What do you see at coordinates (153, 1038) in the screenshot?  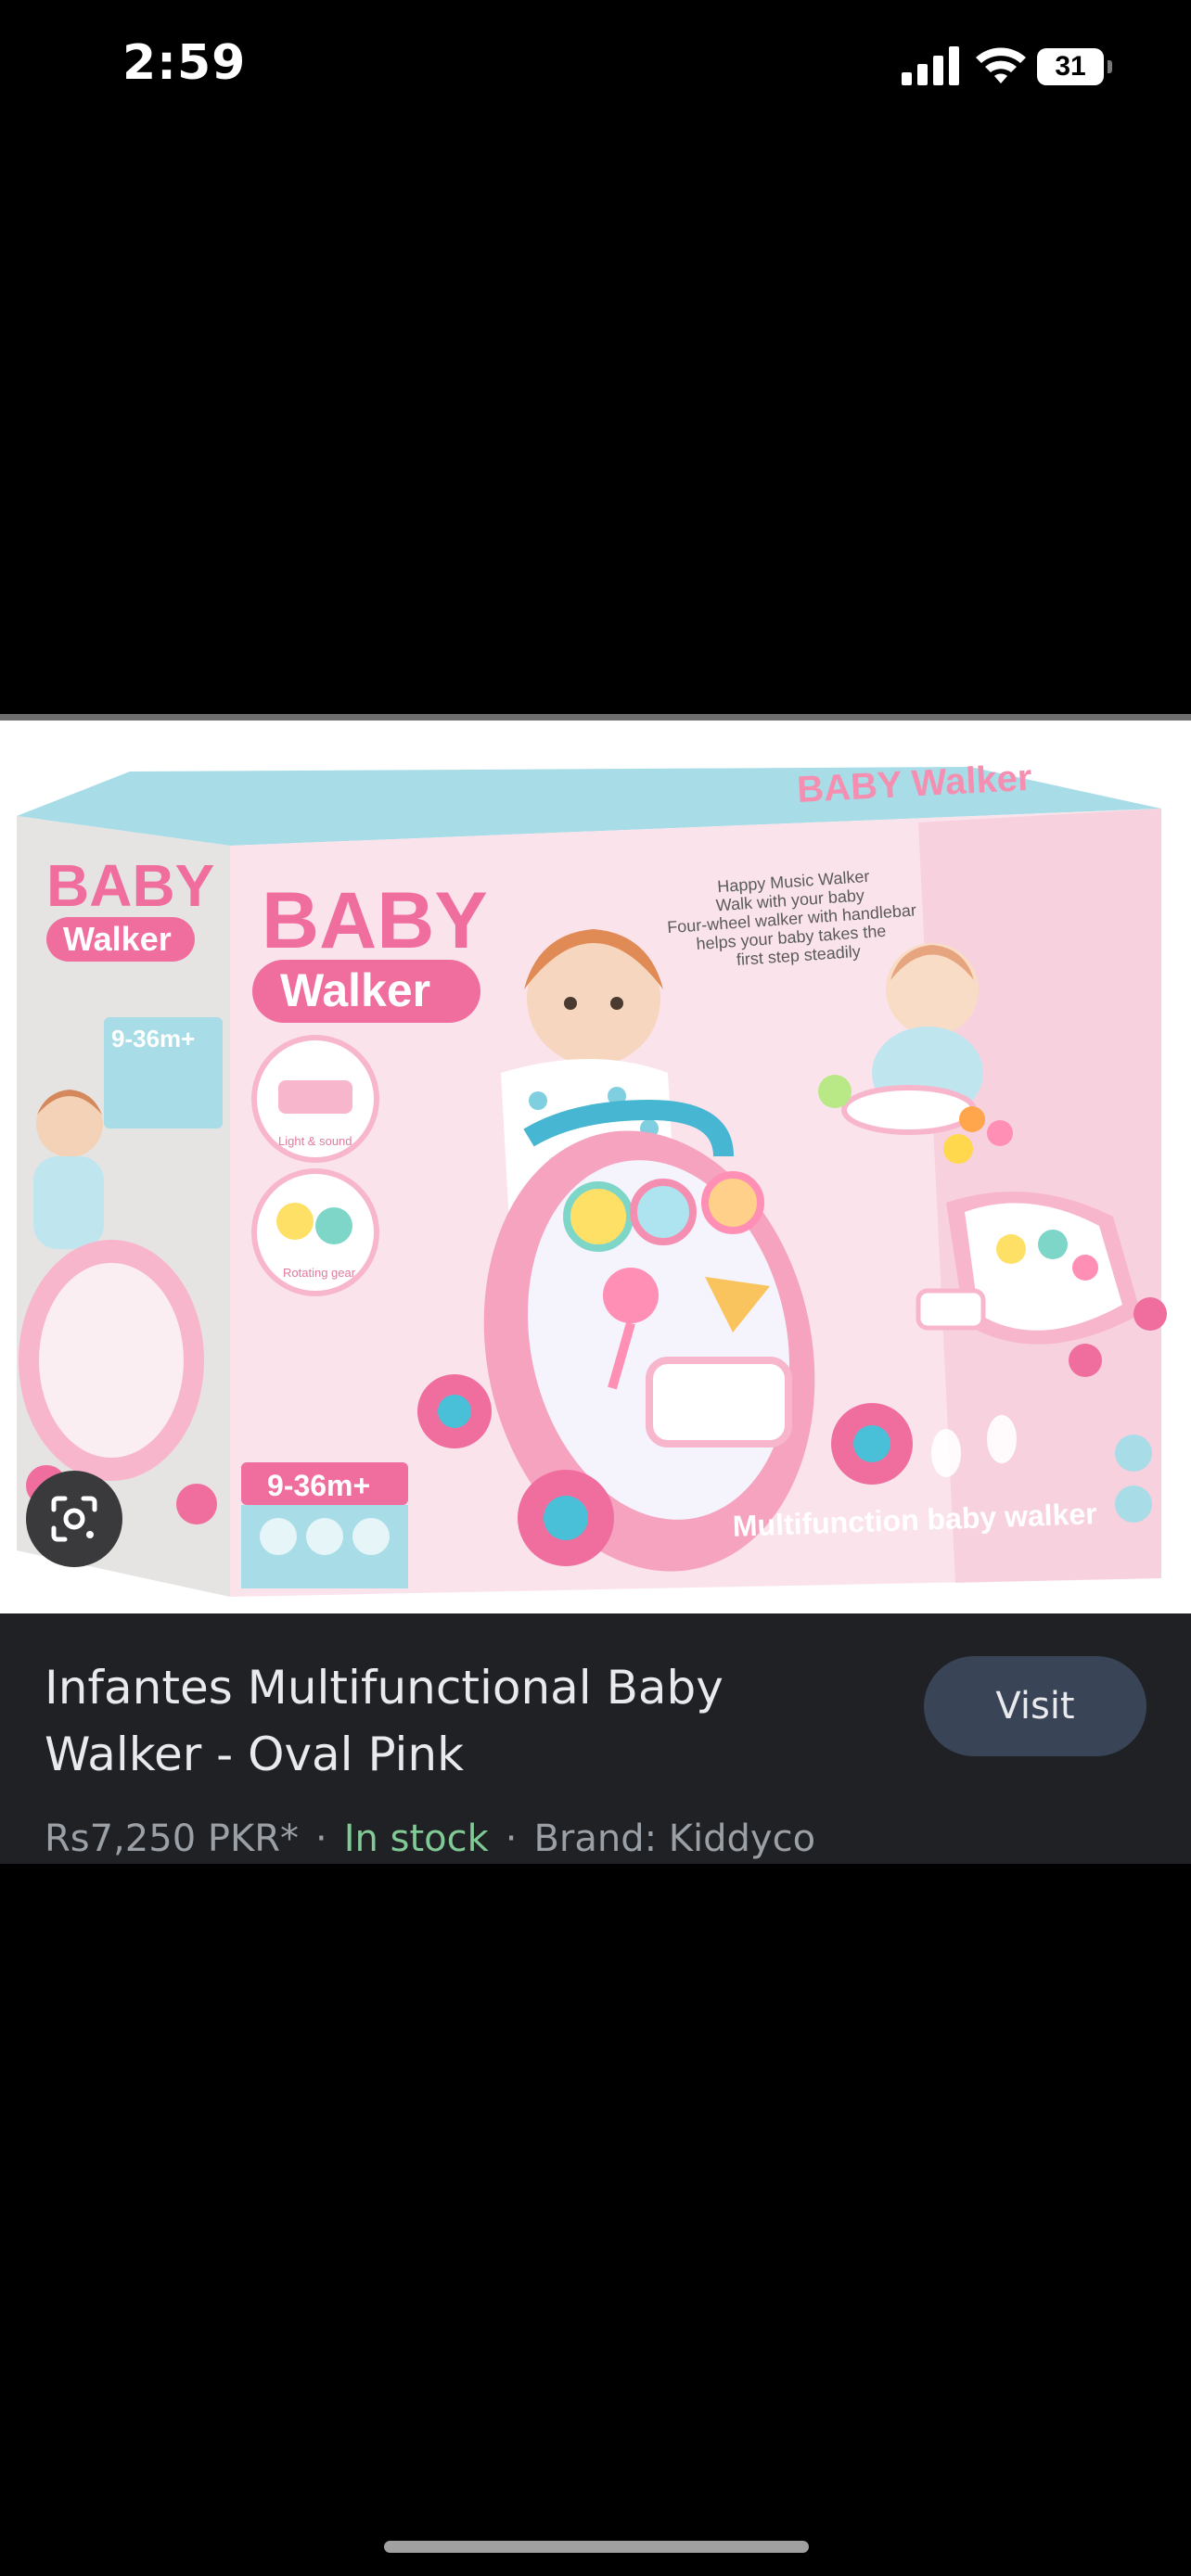 I see `side-age-label: 9-36m+` at bounding box center [153, 1038].